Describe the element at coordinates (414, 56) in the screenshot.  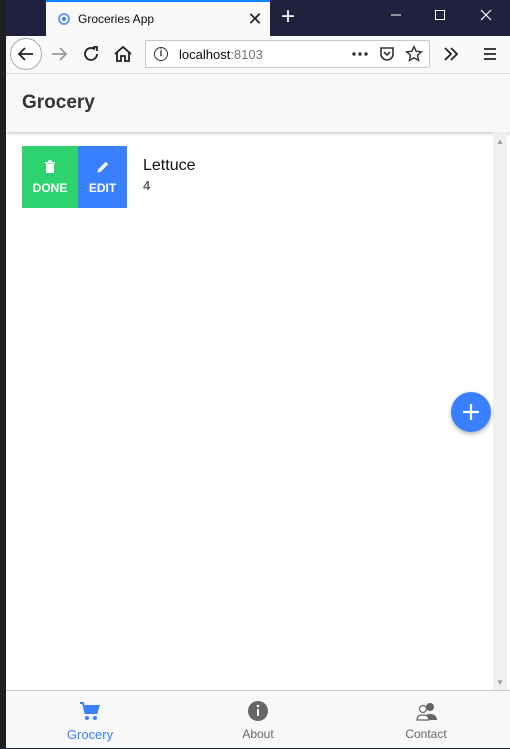
I see `bookmark-star-icon` at that location.